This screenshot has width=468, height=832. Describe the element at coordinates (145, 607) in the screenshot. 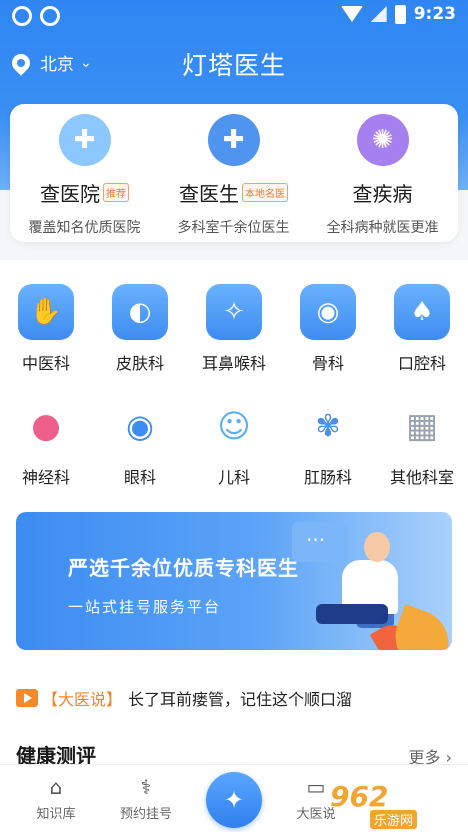

I see `banner-subline: 一站式挂号服务平台` at that location.